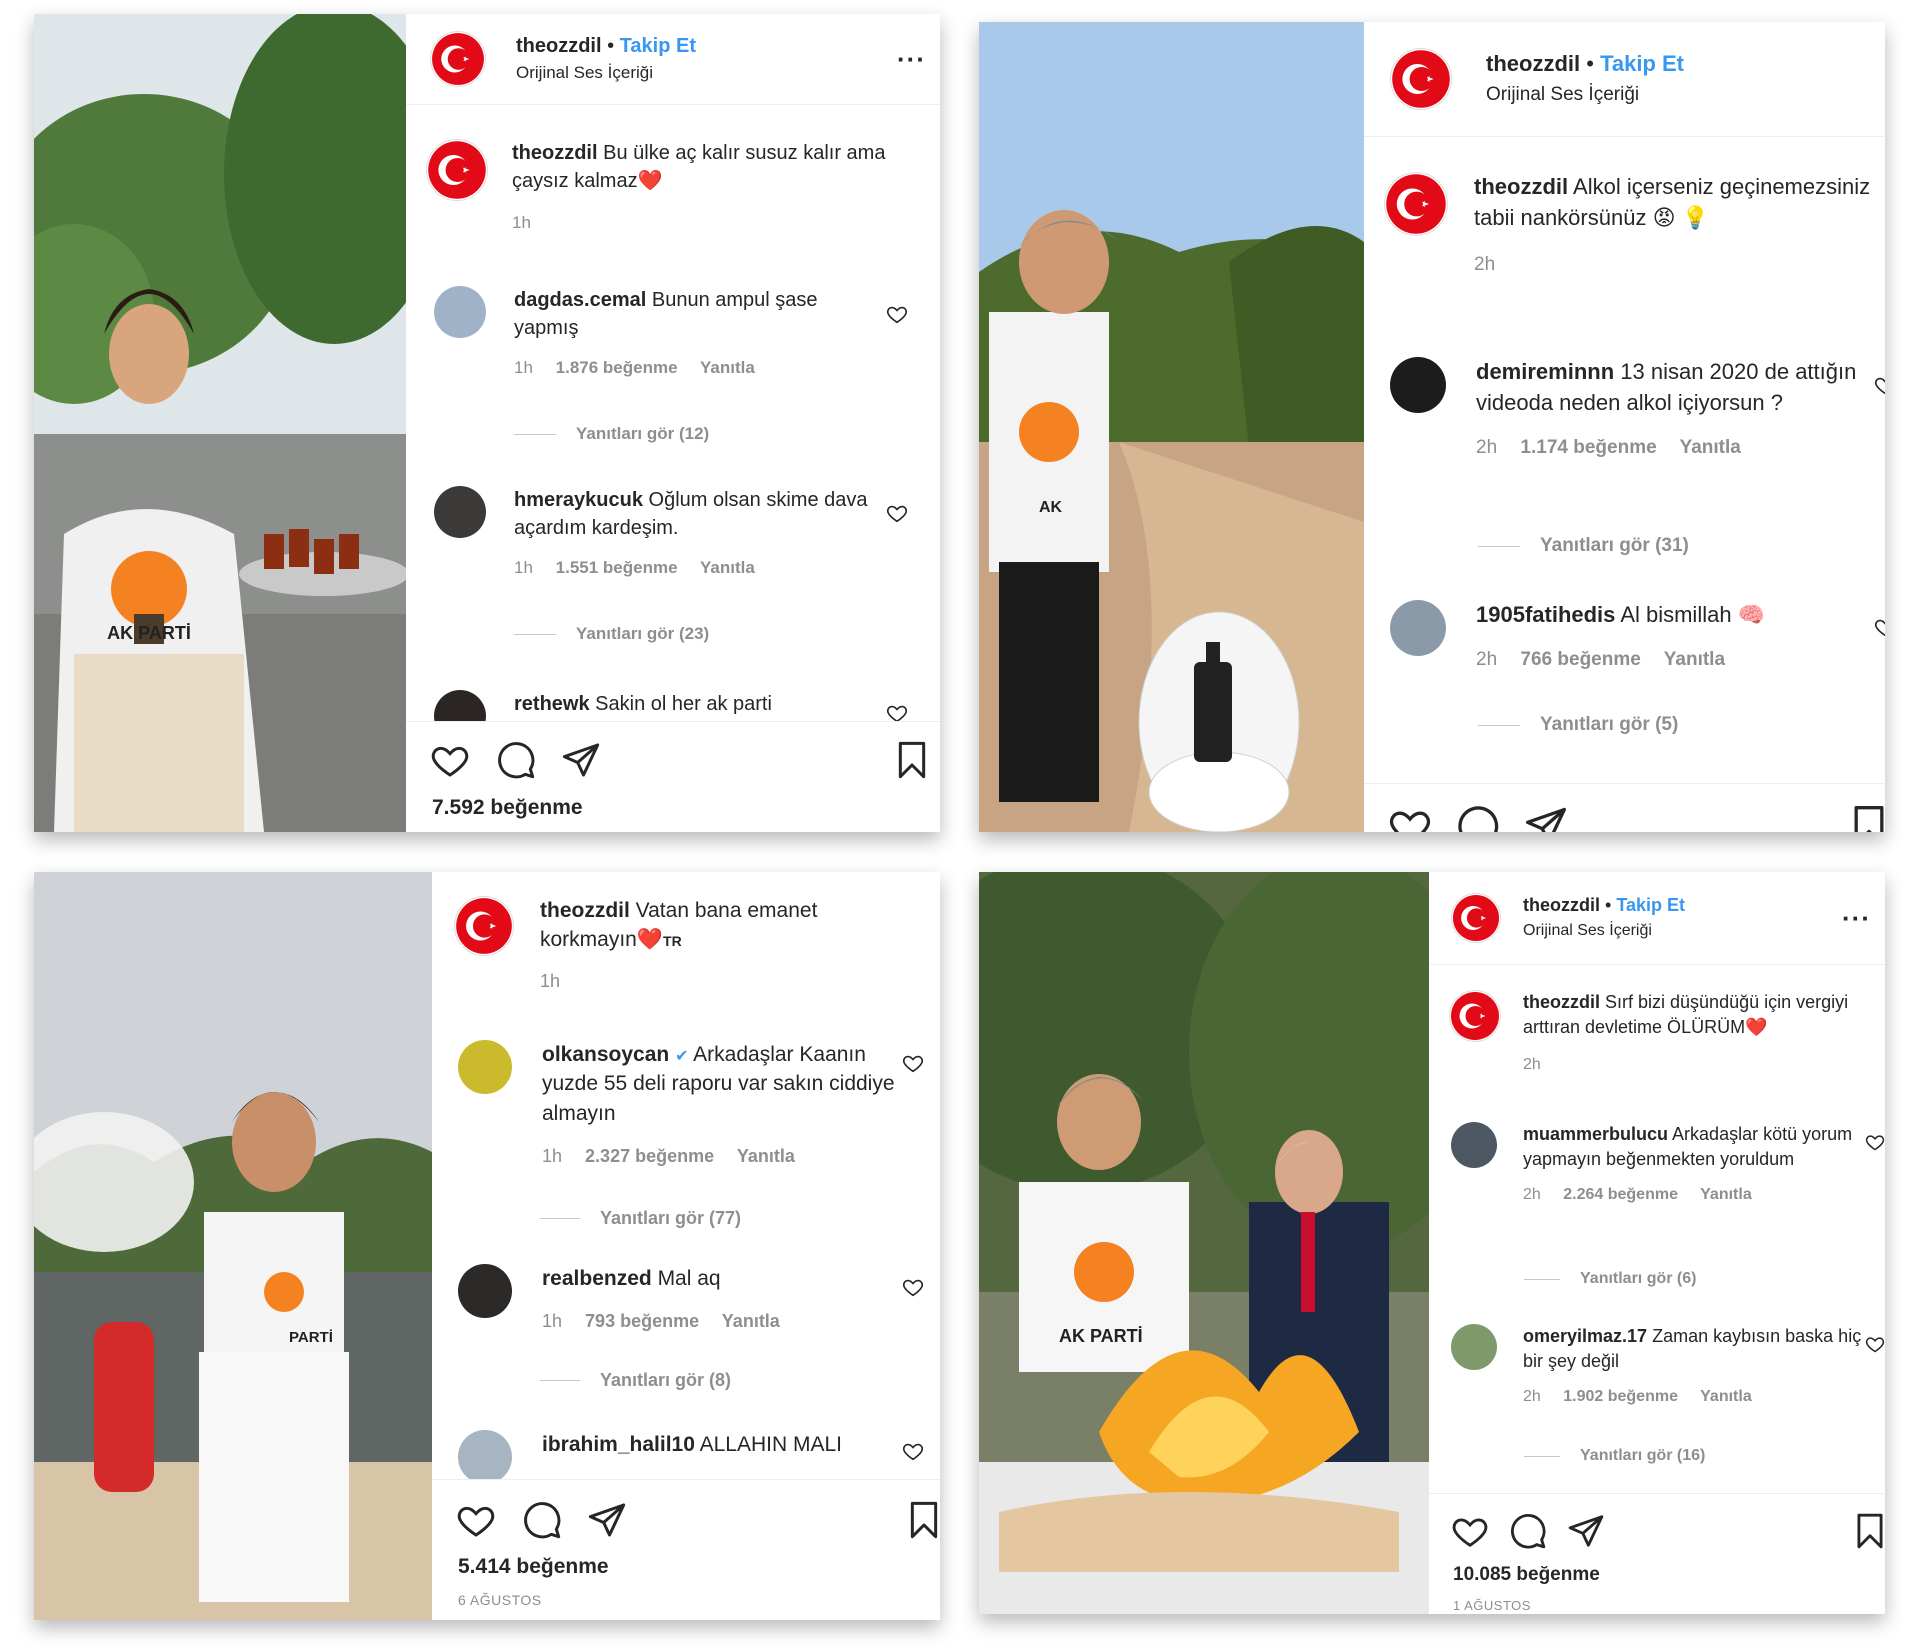  Describe the element at coordinates (1545, 614) in the screenshot. I see `comment-username: 1905fatihedis` at that location.